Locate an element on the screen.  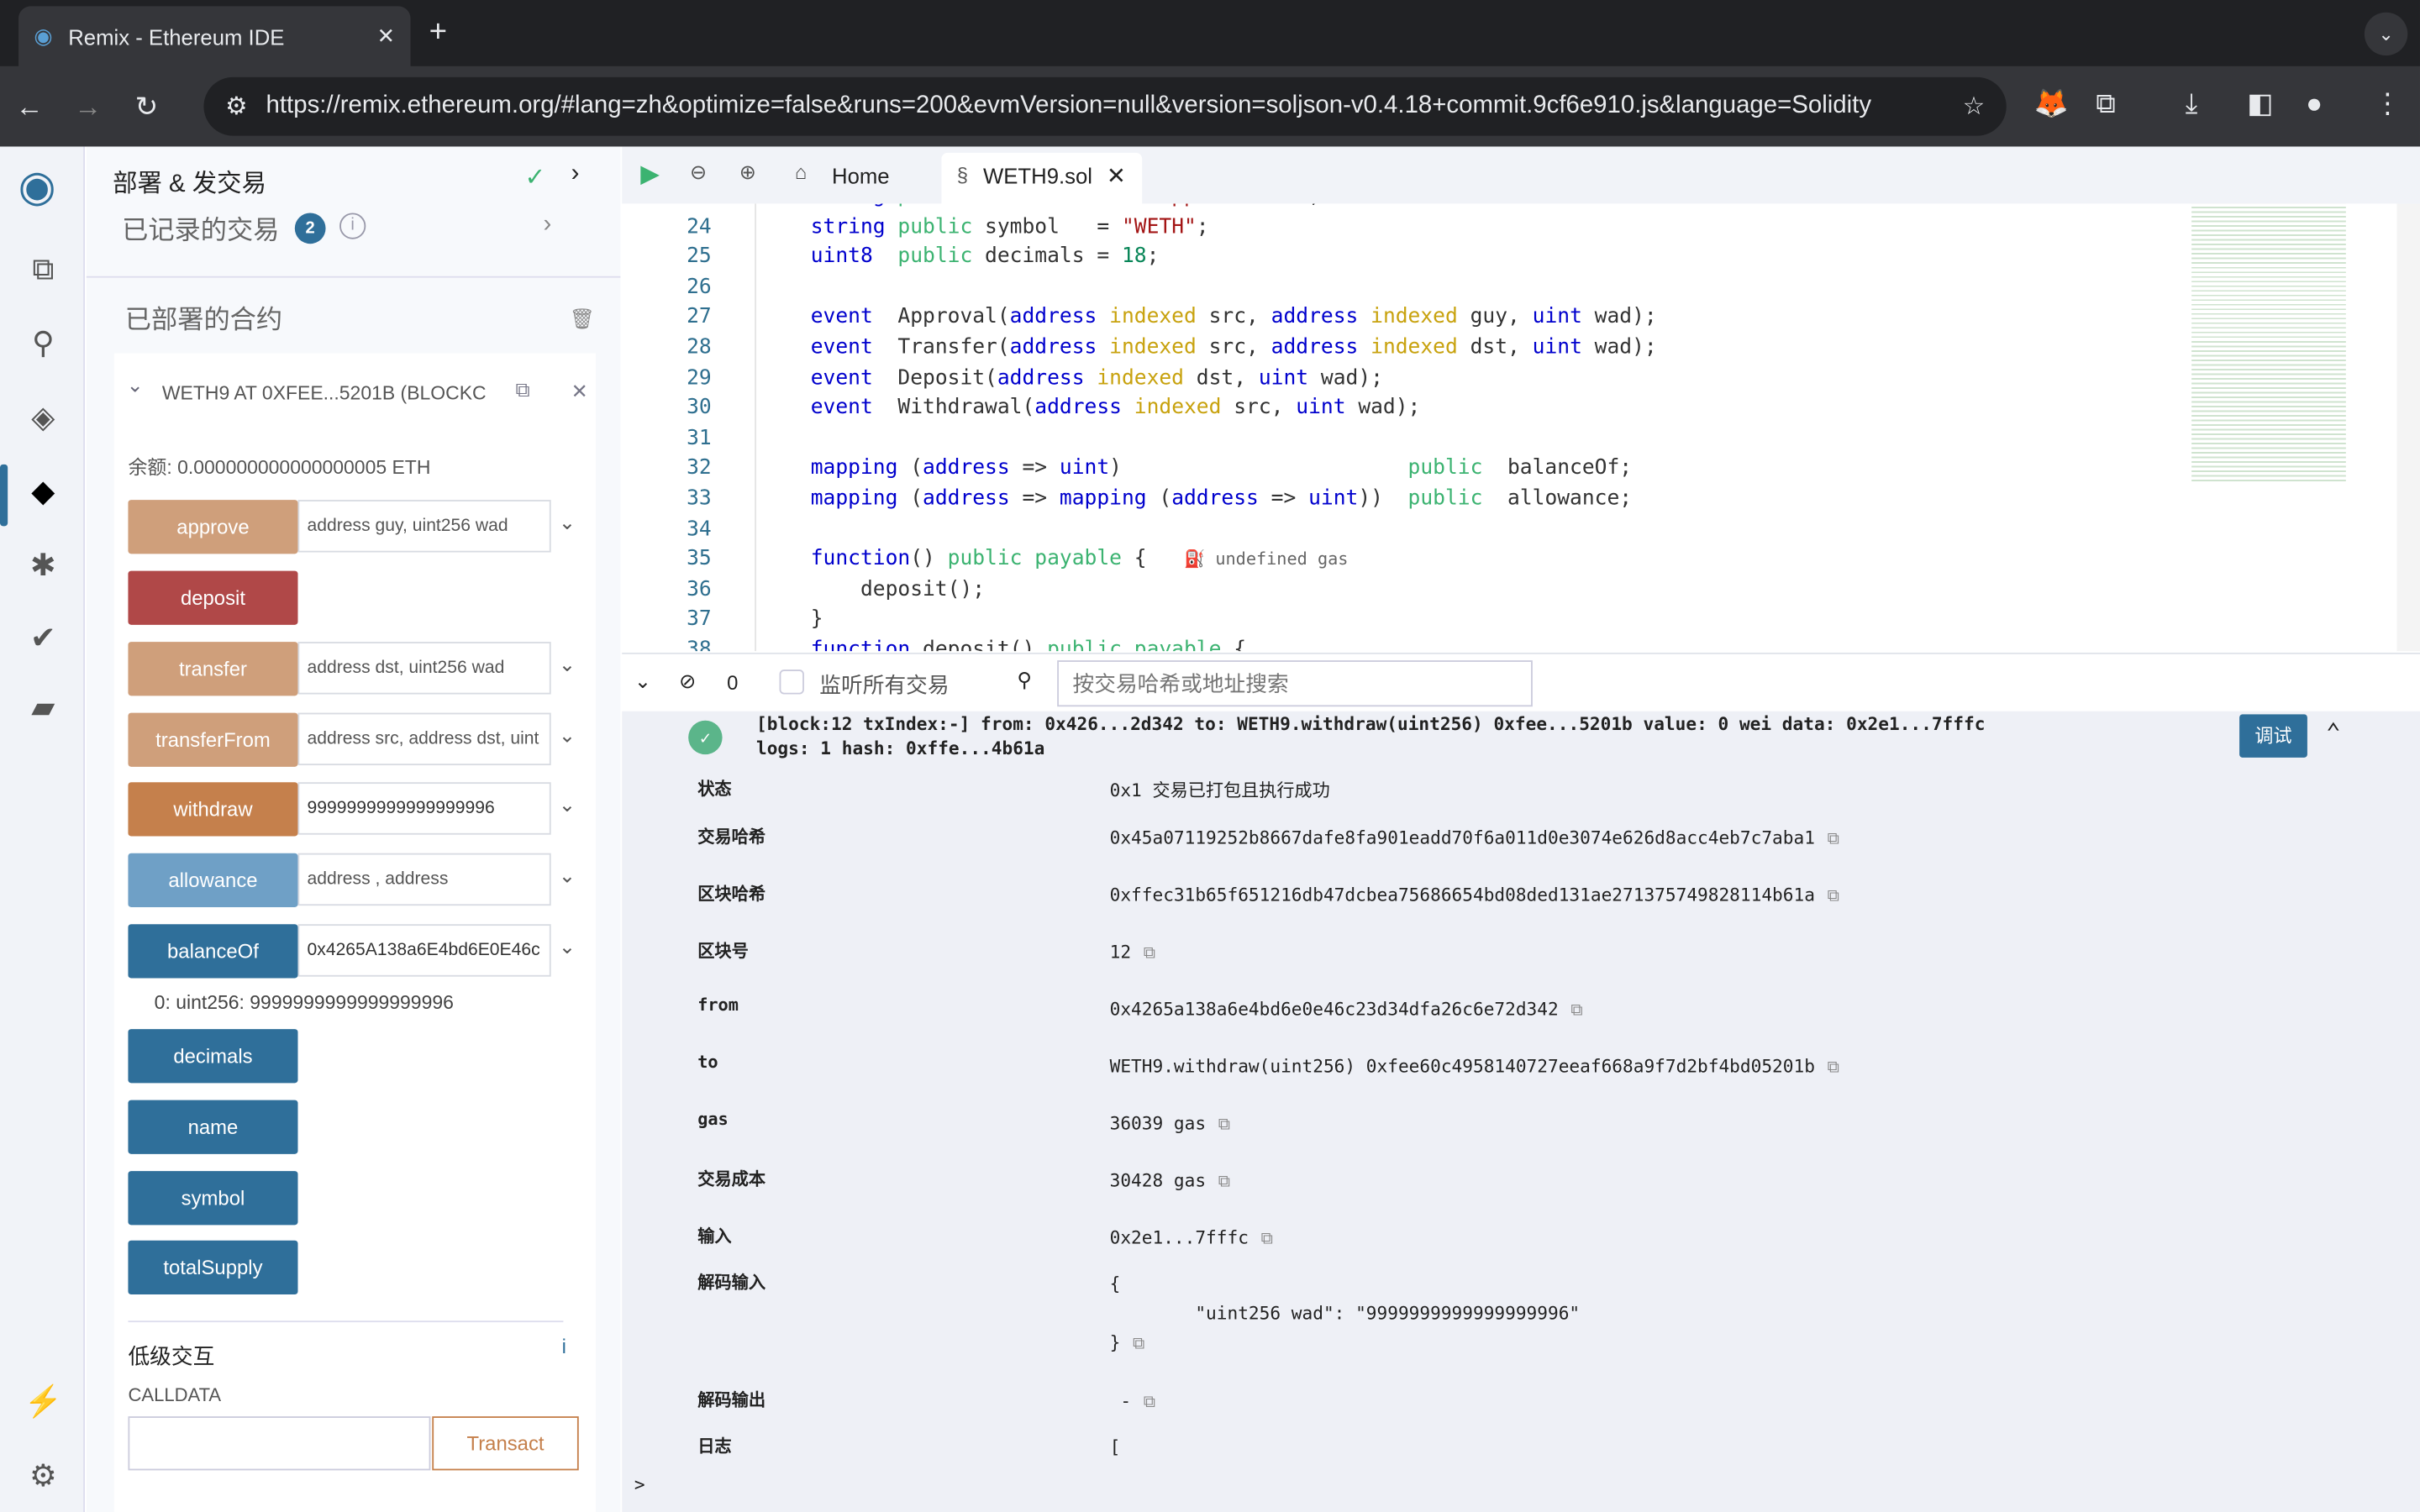
minimap is located at coordinates (2268, 342).